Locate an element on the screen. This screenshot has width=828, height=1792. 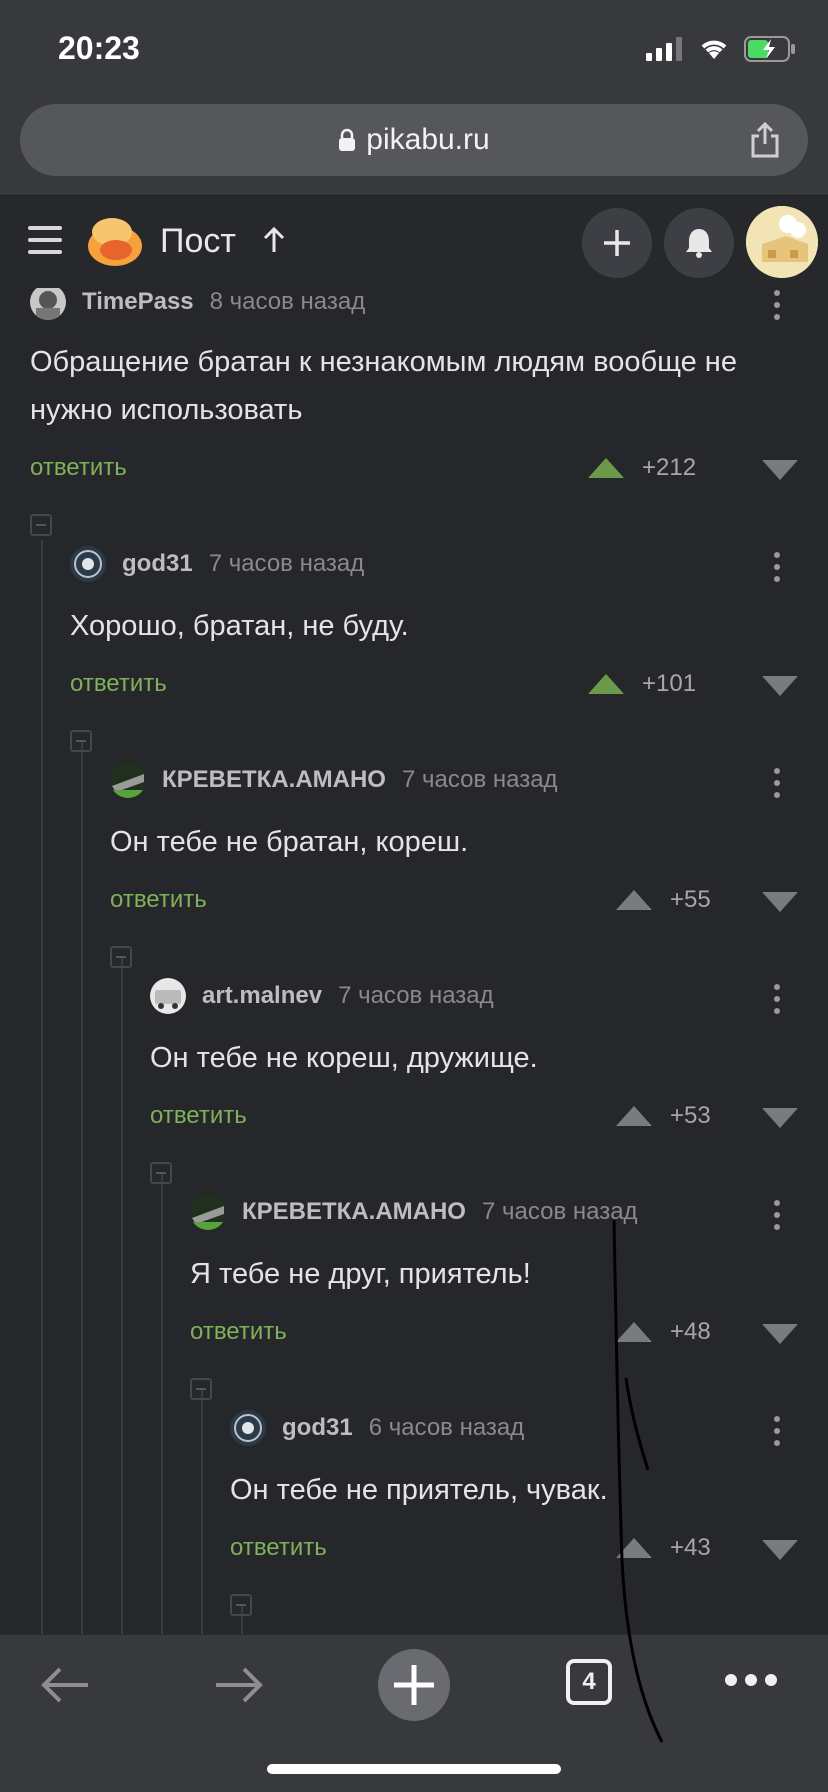
vote-controls: +101 is located at coordinates (693, 685).